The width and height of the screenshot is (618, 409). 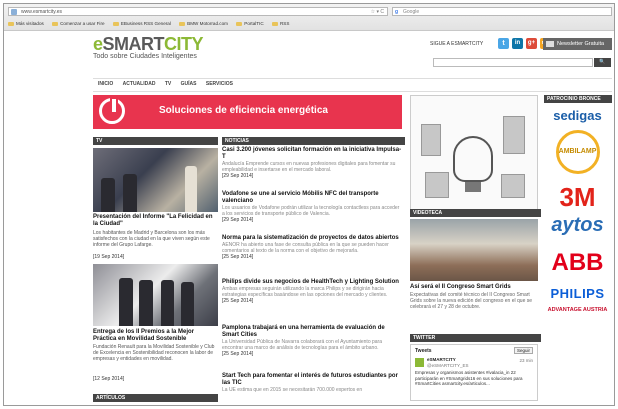 I want to click on tv-item-date: [19 Sep 2014], so click(x=109, y=257).